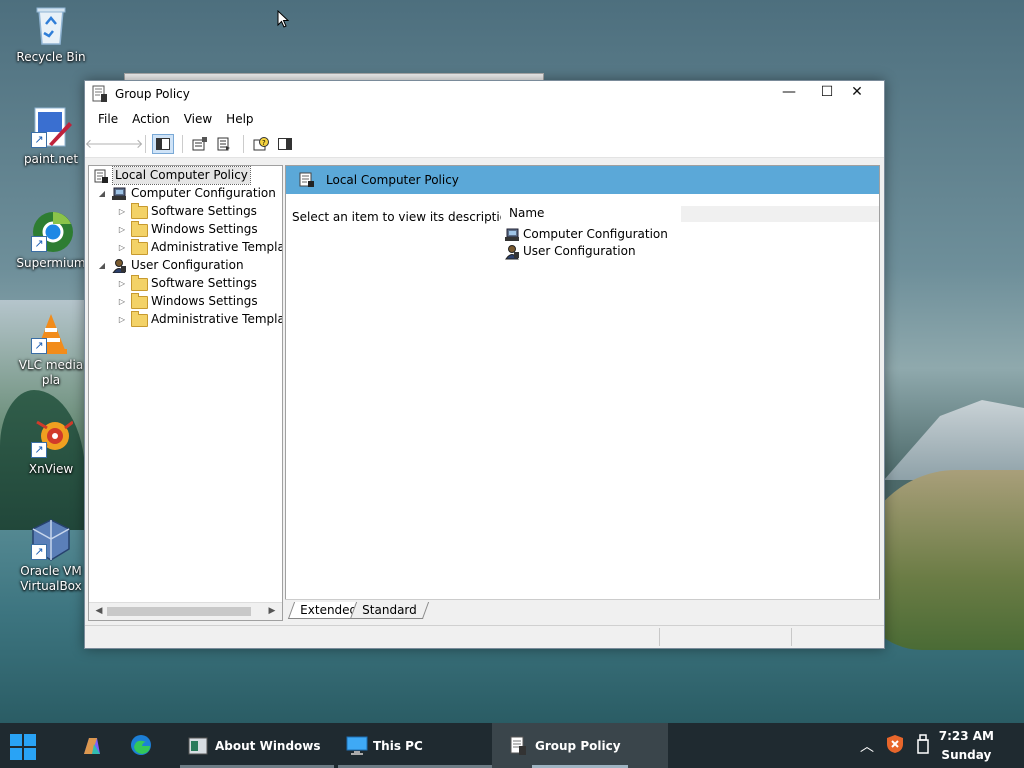 The image size is (1024, 768). Describe the element at coordinates (357, 746) in the screenshot. I see `this-pc-monitor-icon` at that location.